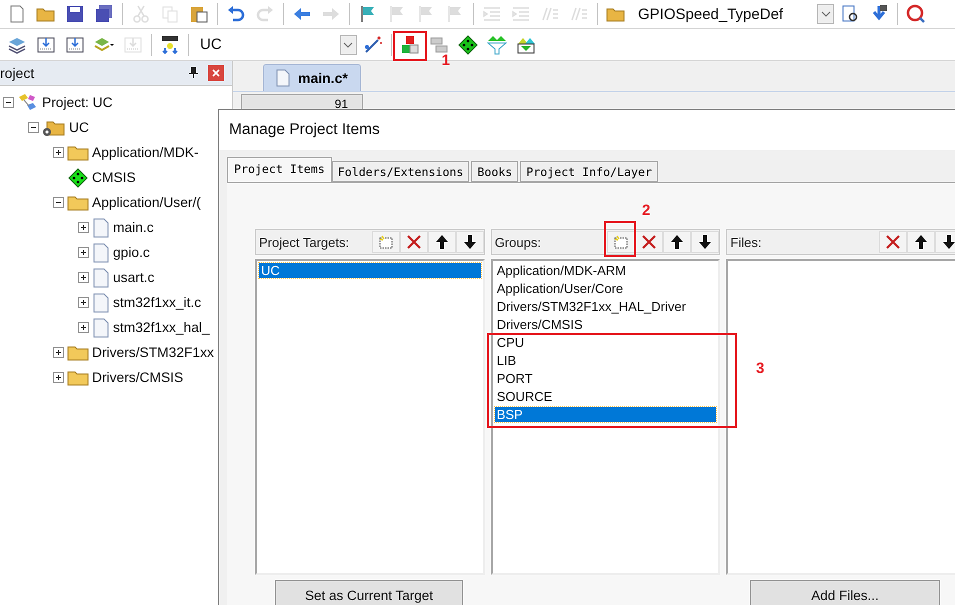 This screenshot has height=605, width=955. I want to click on target-combo: UC, so click(211, 44).